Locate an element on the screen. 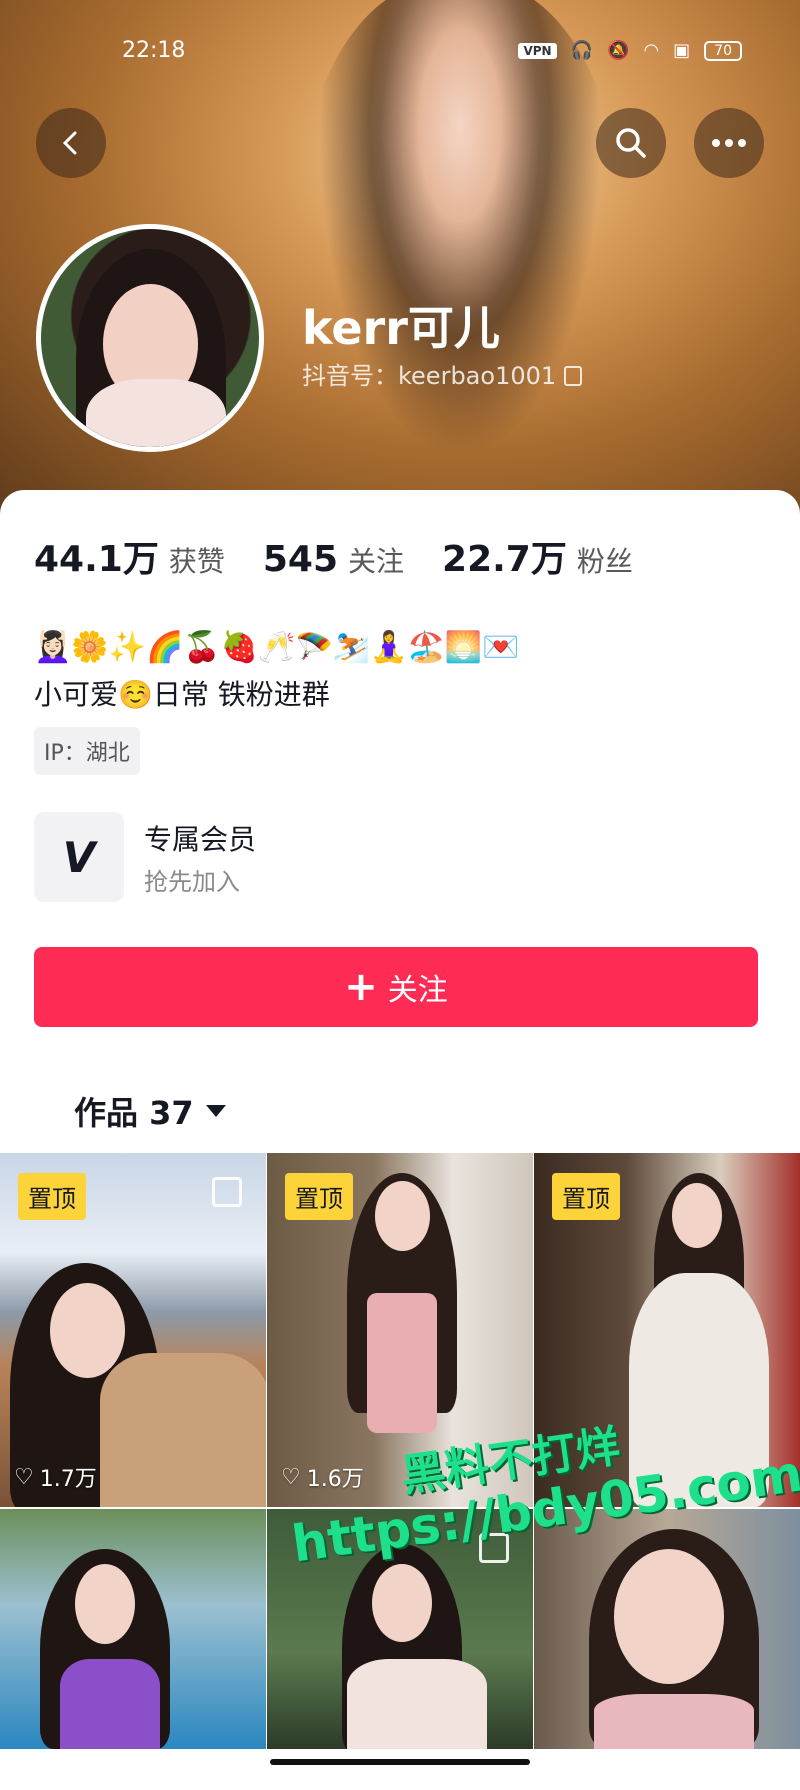  video-thumbnail: 置顶 ♡ 1.7万 is located at coordinates (133, 1330).